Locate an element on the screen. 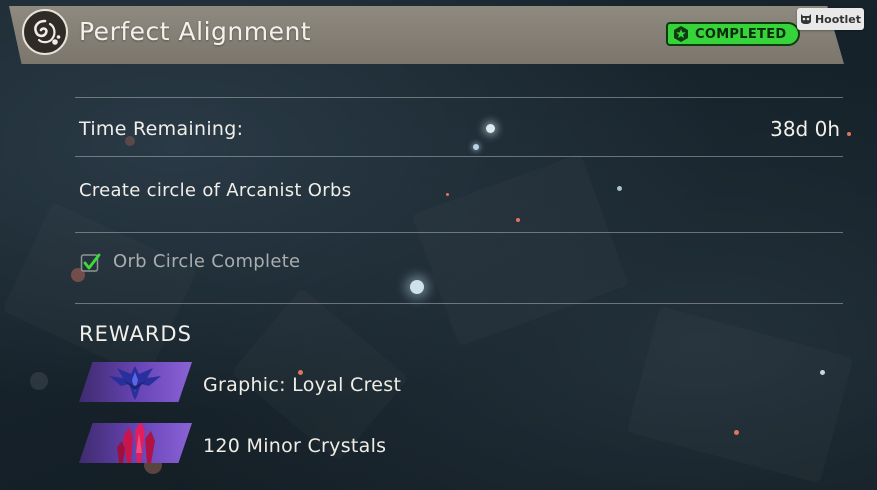 The width and height of the screenshot is (877, 490). crest-icon is located at coordinates (135, 383).